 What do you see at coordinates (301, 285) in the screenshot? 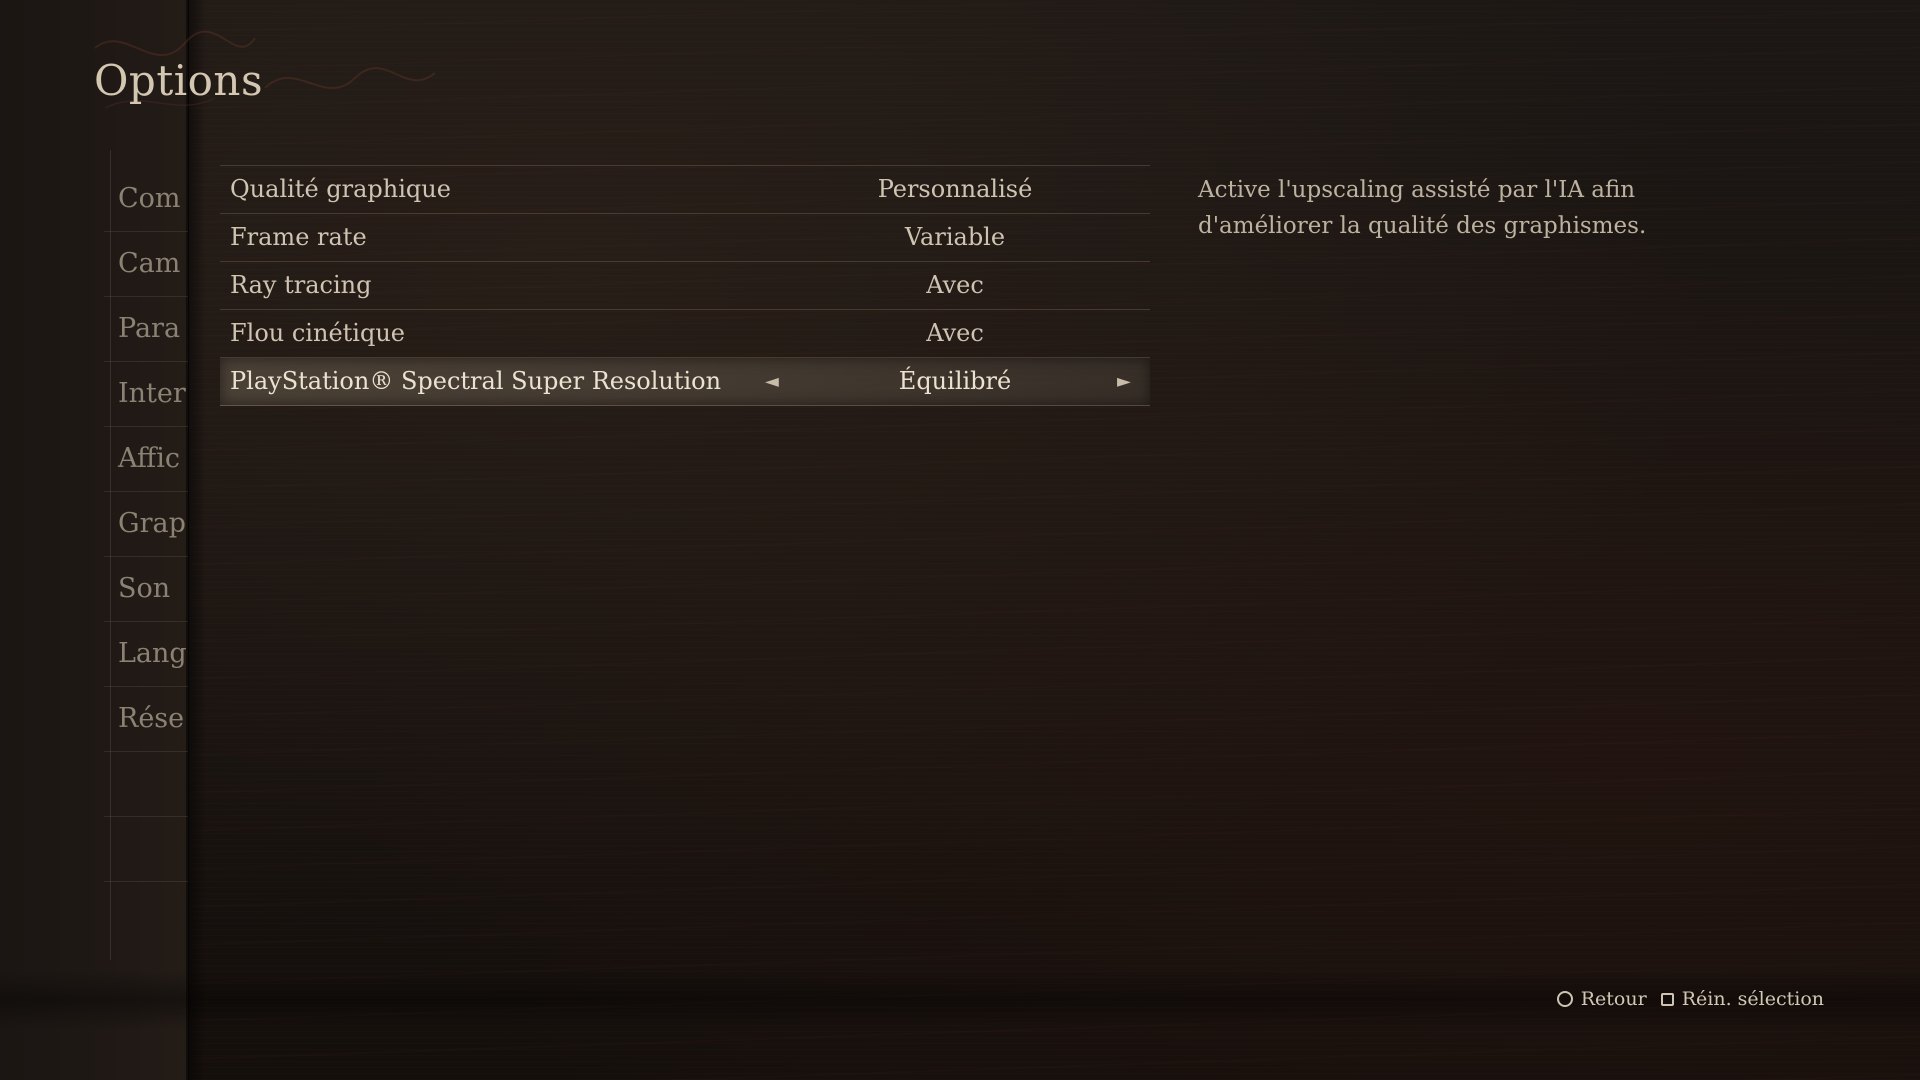
I see `setting-label: Ray tracing` at bounding box center [301, 285].